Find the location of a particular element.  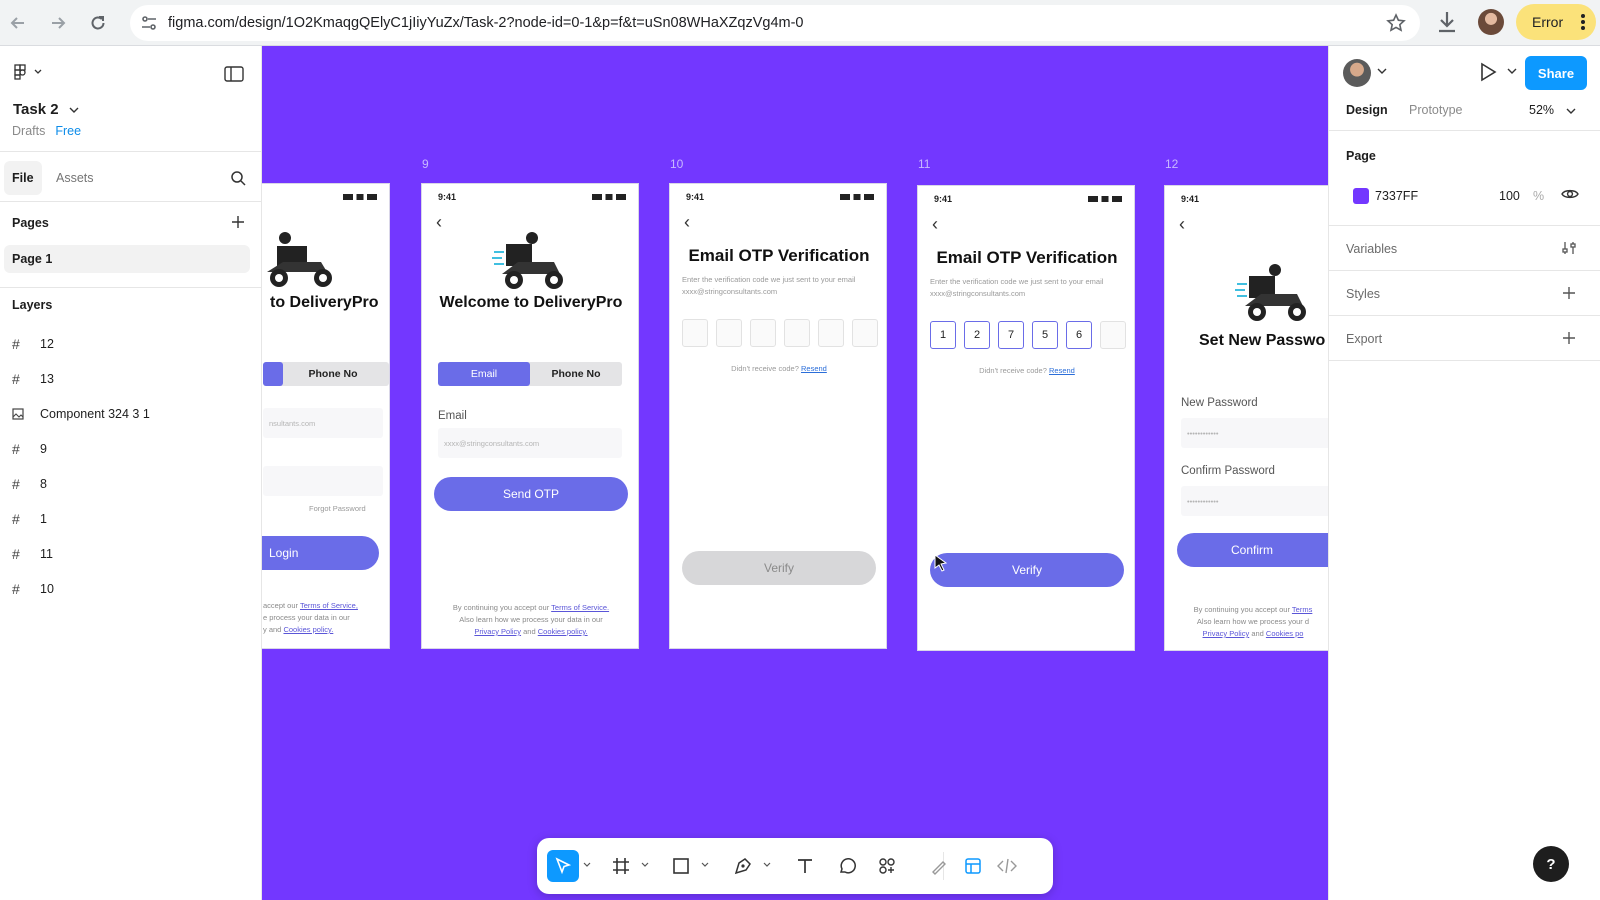

share-button: Share is located at coordinates (1556, 73).